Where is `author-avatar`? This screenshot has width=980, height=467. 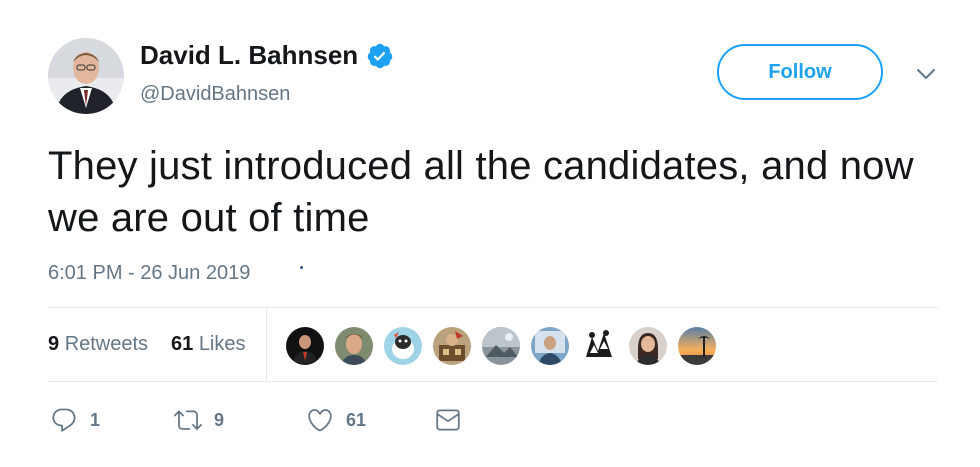 author-avatar is located at coordinates (86, 76).